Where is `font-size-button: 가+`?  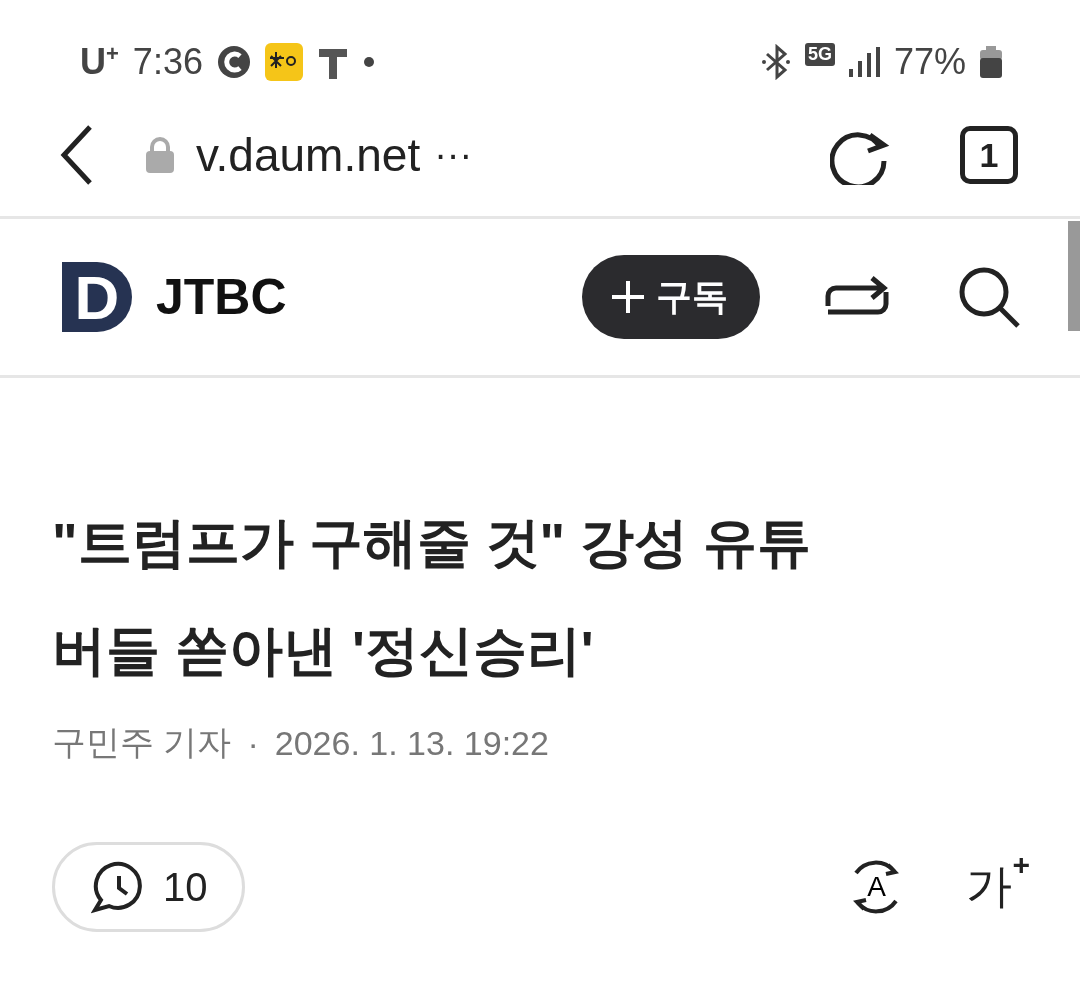 font-size-button: 가+ is located at coordinates (998, 887).